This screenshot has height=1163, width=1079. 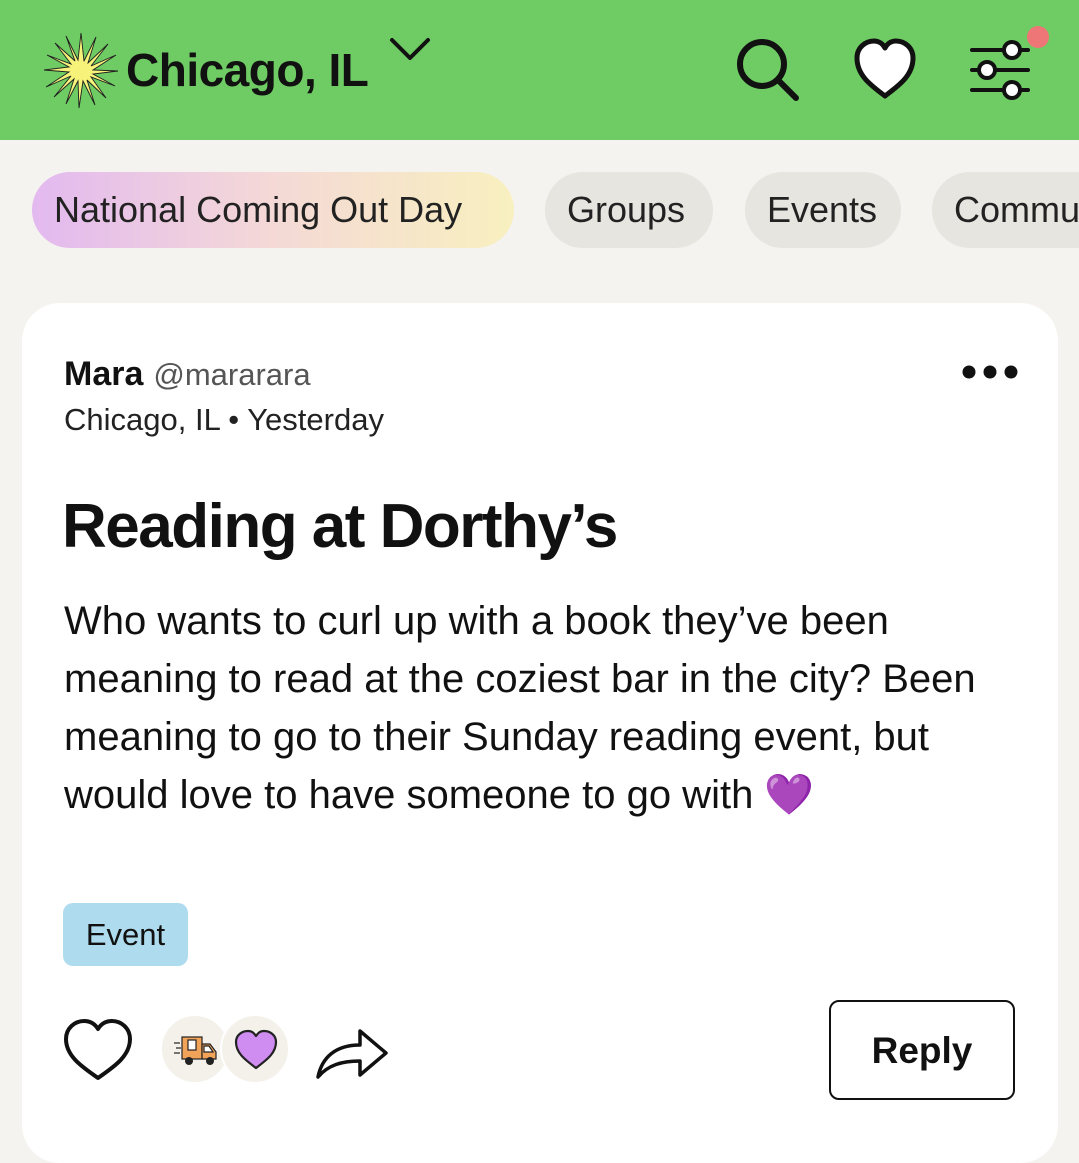 I want to click on chip-community: Community, so click(x=1005, y=210).